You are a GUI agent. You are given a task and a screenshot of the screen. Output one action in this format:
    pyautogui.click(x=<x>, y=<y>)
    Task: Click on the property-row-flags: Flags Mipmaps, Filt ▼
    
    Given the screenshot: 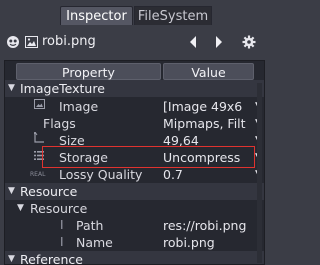 What is the action you would take?
    pyautogui.click(x=134, y=123)
    